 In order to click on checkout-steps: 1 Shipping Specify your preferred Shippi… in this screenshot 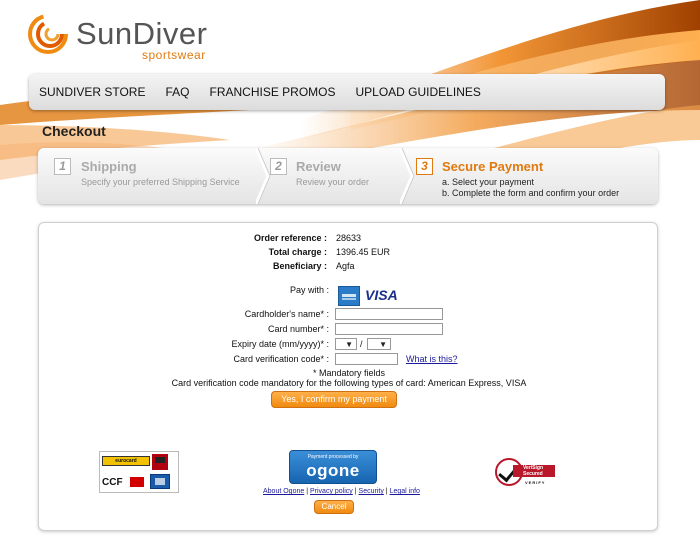, I will do `click(348, 176)`.